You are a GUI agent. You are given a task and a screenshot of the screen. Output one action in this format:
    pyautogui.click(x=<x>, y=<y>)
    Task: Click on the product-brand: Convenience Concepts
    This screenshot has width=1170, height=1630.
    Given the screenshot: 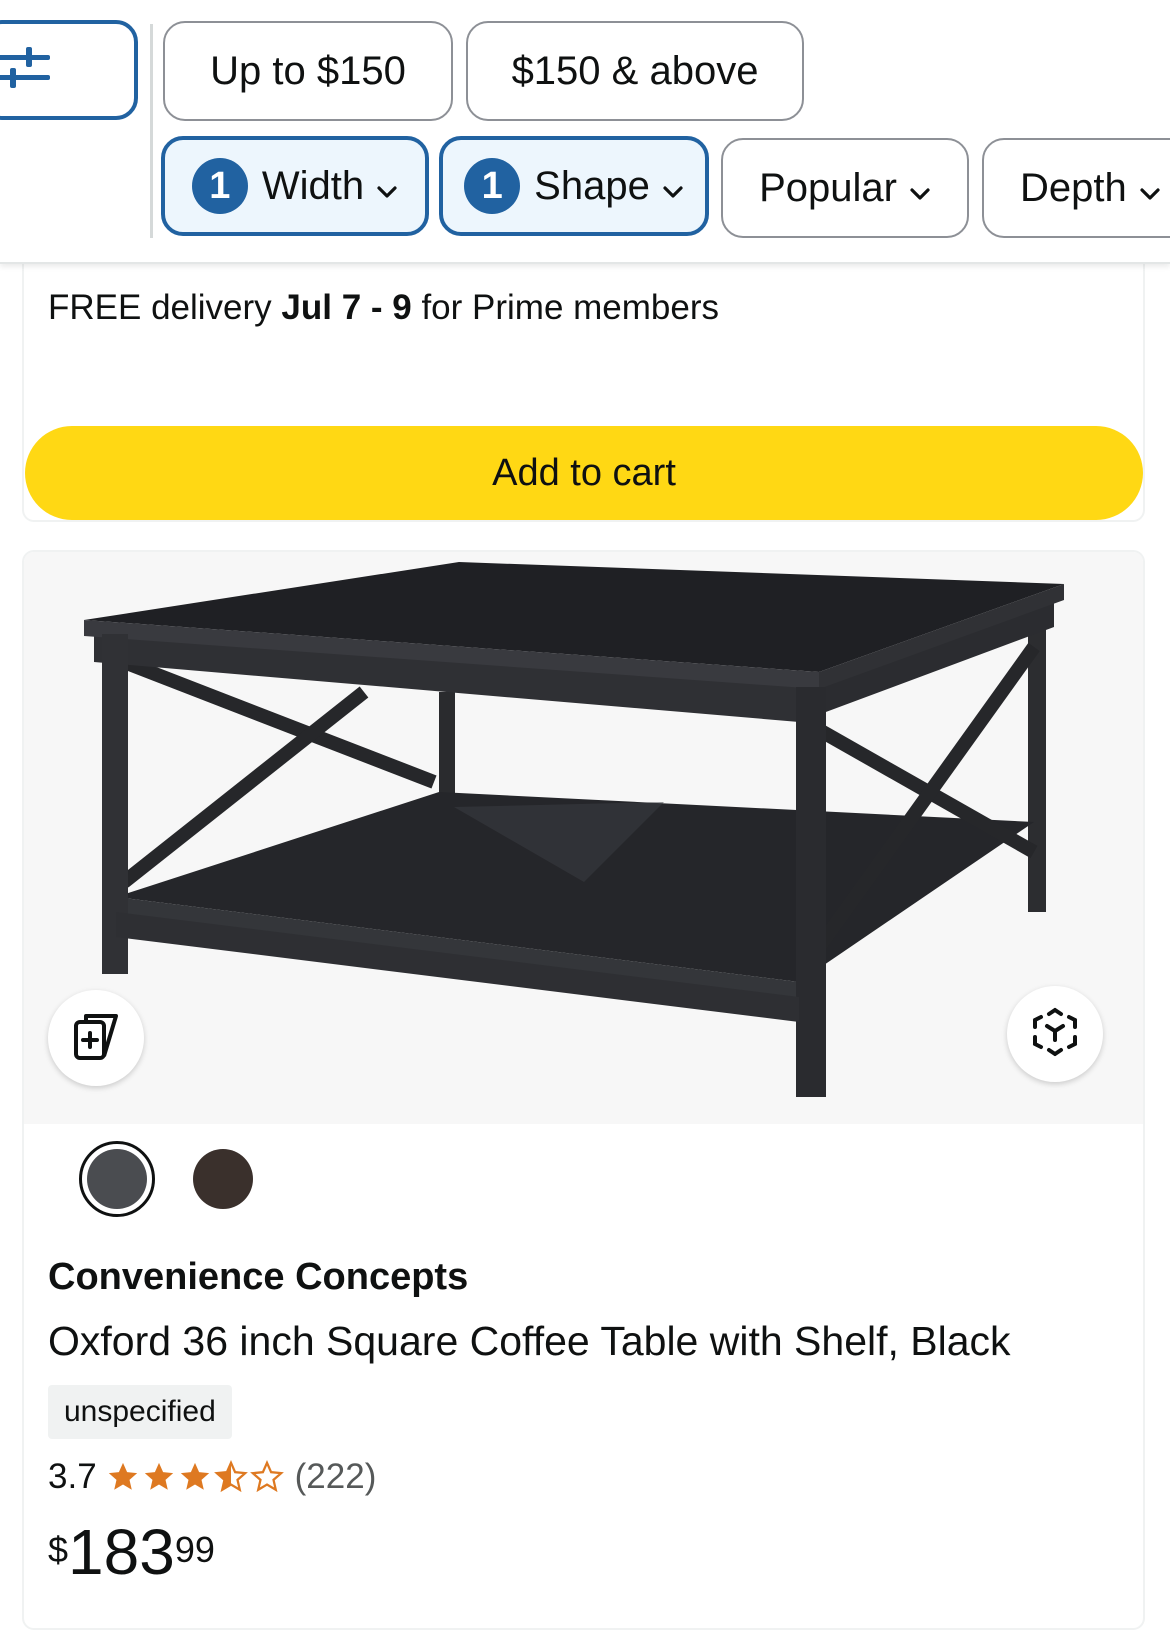 What is the action you would take?
    pyautogui.click(x=258, y=1277)
    